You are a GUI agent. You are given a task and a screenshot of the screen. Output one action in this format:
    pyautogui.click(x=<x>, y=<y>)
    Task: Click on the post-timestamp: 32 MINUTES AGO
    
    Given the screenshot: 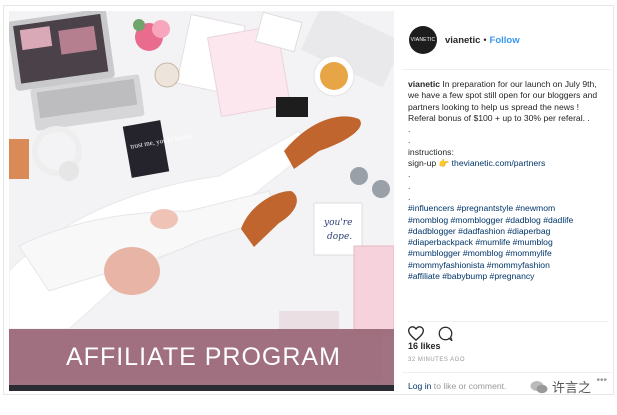 What is the action you would take?
    pyautogui.click(x=437, y=360)
    